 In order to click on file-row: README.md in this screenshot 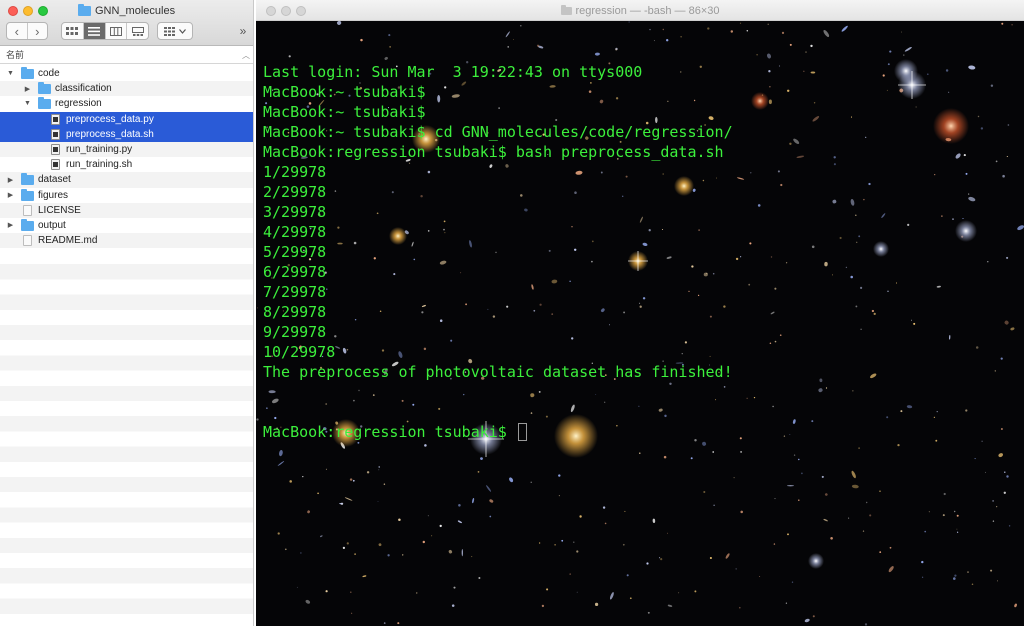, I will do `click(126, 241)`.